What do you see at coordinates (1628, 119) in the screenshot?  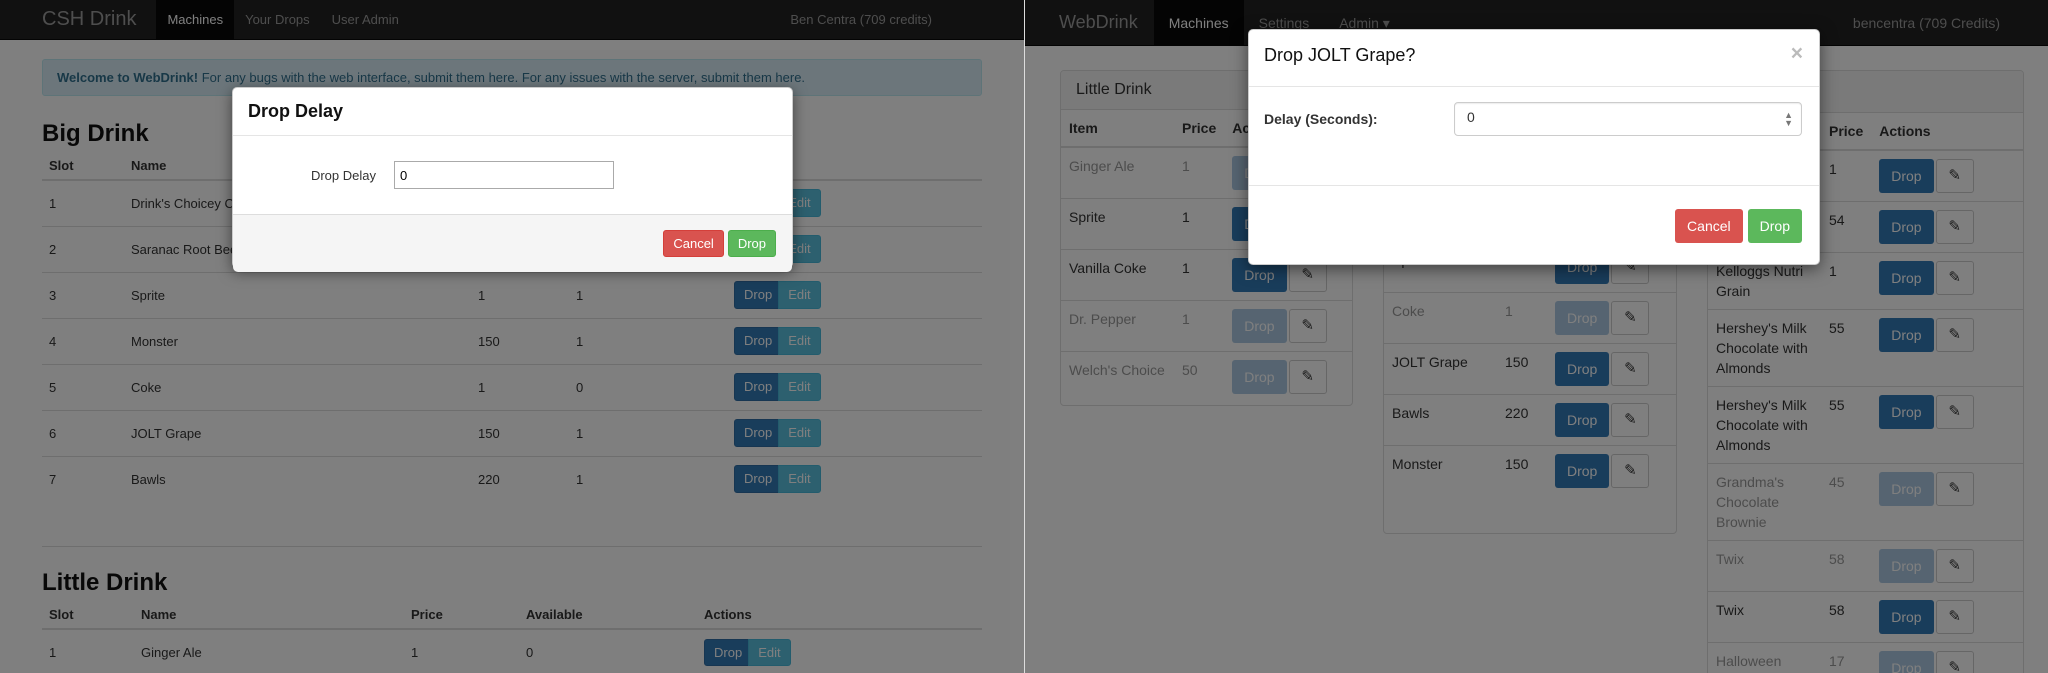 I see `delay-seconds-input: 0 ▲ ▼` at bounding box center [1628, 119].